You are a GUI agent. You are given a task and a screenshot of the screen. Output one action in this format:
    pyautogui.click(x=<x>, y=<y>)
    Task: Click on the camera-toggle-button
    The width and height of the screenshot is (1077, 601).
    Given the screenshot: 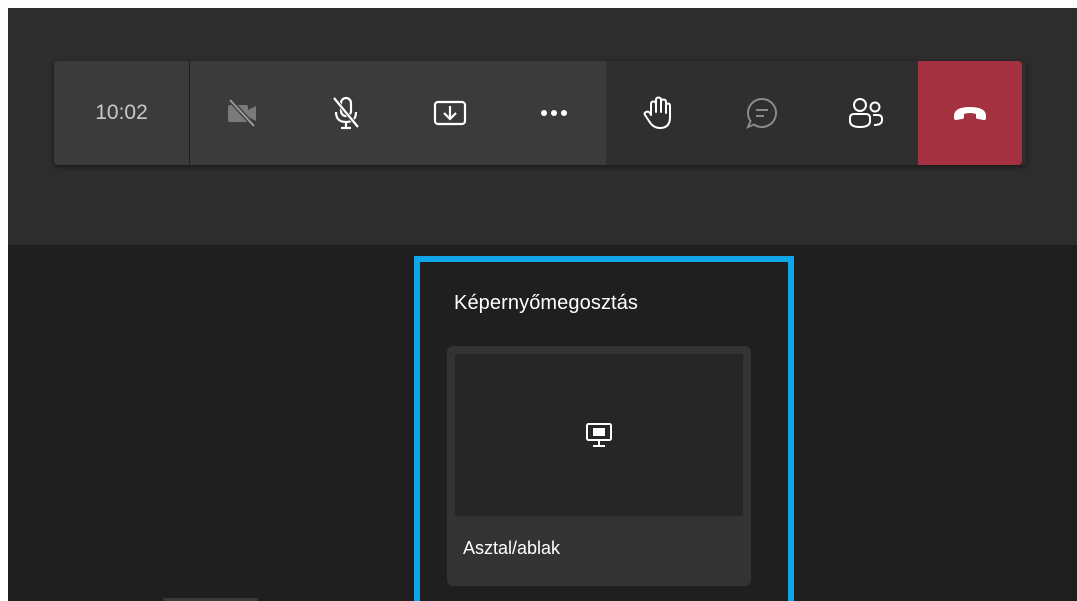 What is the action you would take?
    pyautogui.click(x=242, y=113)
    